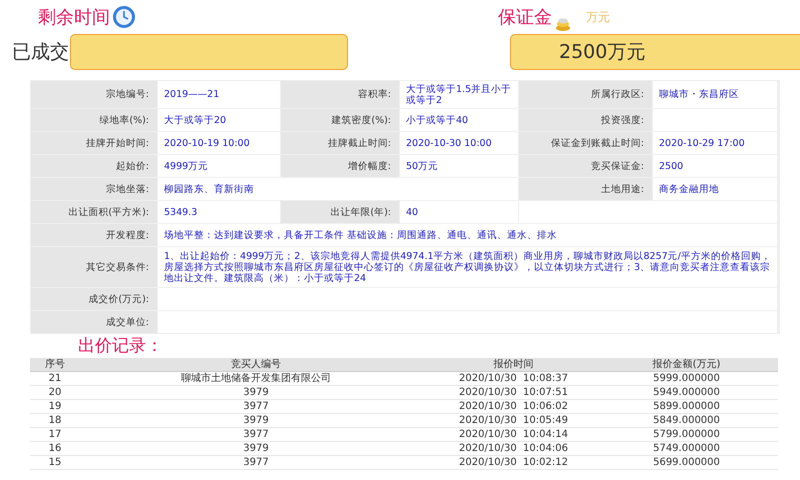 The image size is (800, 480). I want to click on table-cell: 20, so click(55, 393).